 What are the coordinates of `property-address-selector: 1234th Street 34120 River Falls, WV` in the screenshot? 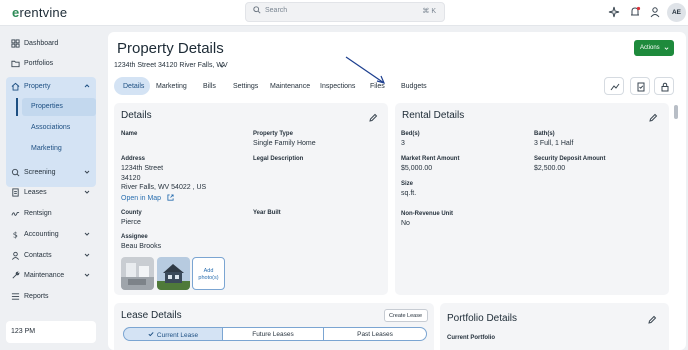 It's located at (171, 65).